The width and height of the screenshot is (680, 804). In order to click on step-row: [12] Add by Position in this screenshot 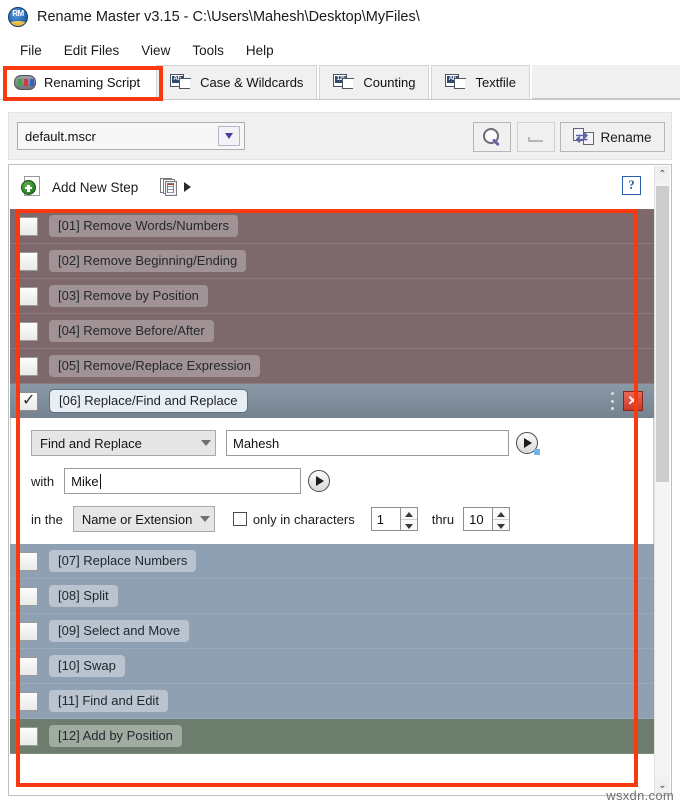, I will do `click(332, 736)`.